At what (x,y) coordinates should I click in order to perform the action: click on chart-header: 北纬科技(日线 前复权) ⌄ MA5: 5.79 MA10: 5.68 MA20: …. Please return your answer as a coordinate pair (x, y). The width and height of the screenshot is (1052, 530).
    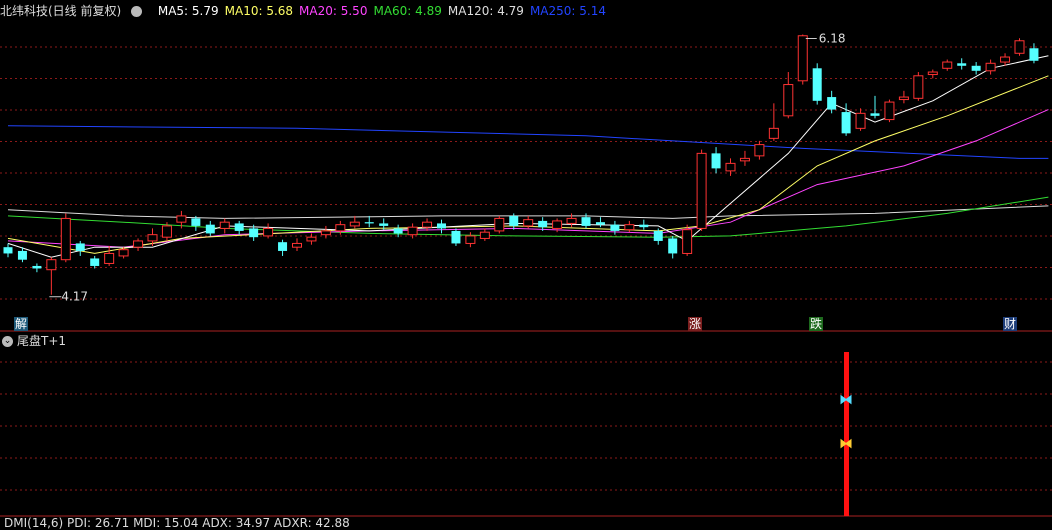
    Looking at the image, I should click on (526, 11).